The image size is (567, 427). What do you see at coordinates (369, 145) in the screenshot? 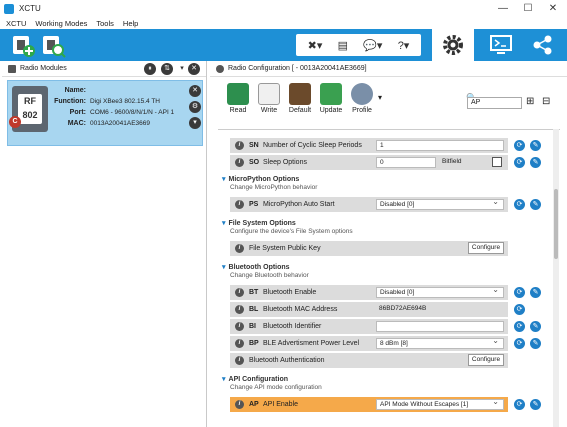
I see `param-row-sn: i SN Number of Cyclic Sleep Periods 1` at bounding box center [369, 145].